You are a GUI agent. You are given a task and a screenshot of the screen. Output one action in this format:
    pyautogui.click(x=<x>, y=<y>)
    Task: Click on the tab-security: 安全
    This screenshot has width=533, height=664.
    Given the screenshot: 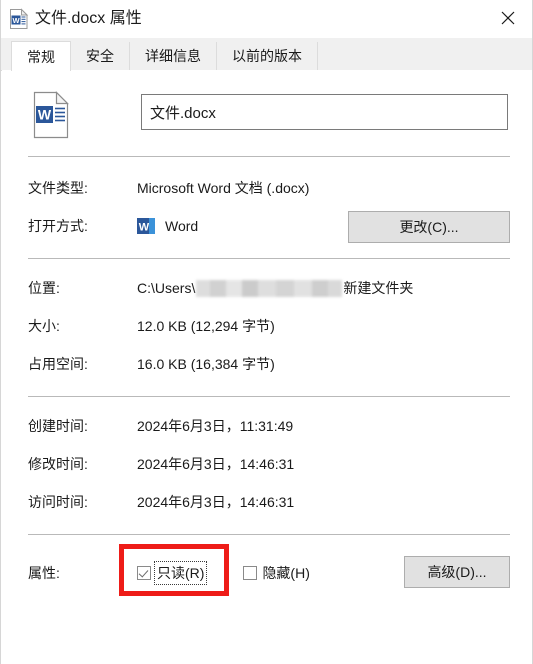 What is the action you would take?
    pyautogui.click(x=100, y=56)
    